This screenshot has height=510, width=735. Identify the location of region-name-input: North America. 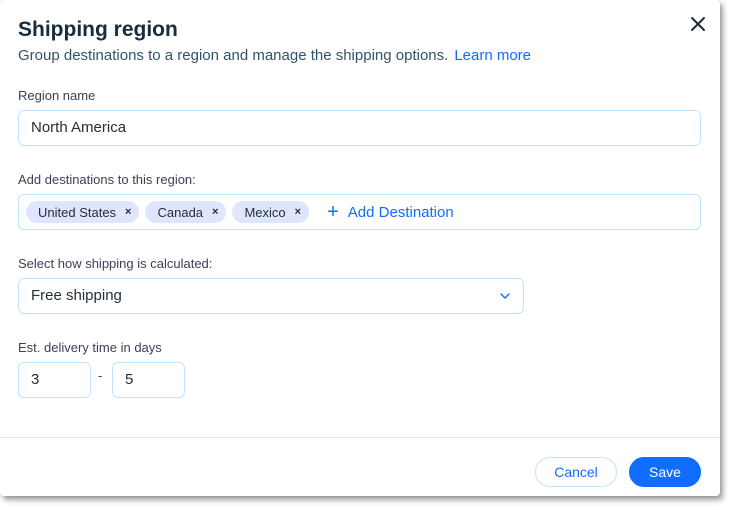
(359, 128).